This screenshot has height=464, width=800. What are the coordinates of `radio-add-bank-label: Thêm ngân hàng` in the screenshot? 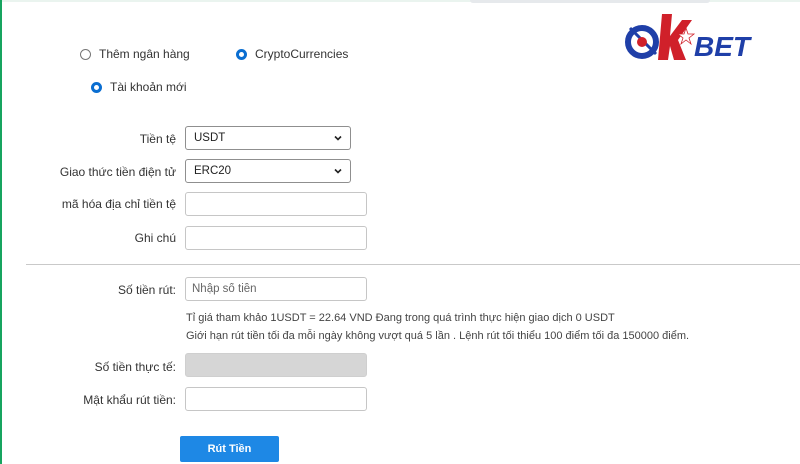 It's located at (144, 54).